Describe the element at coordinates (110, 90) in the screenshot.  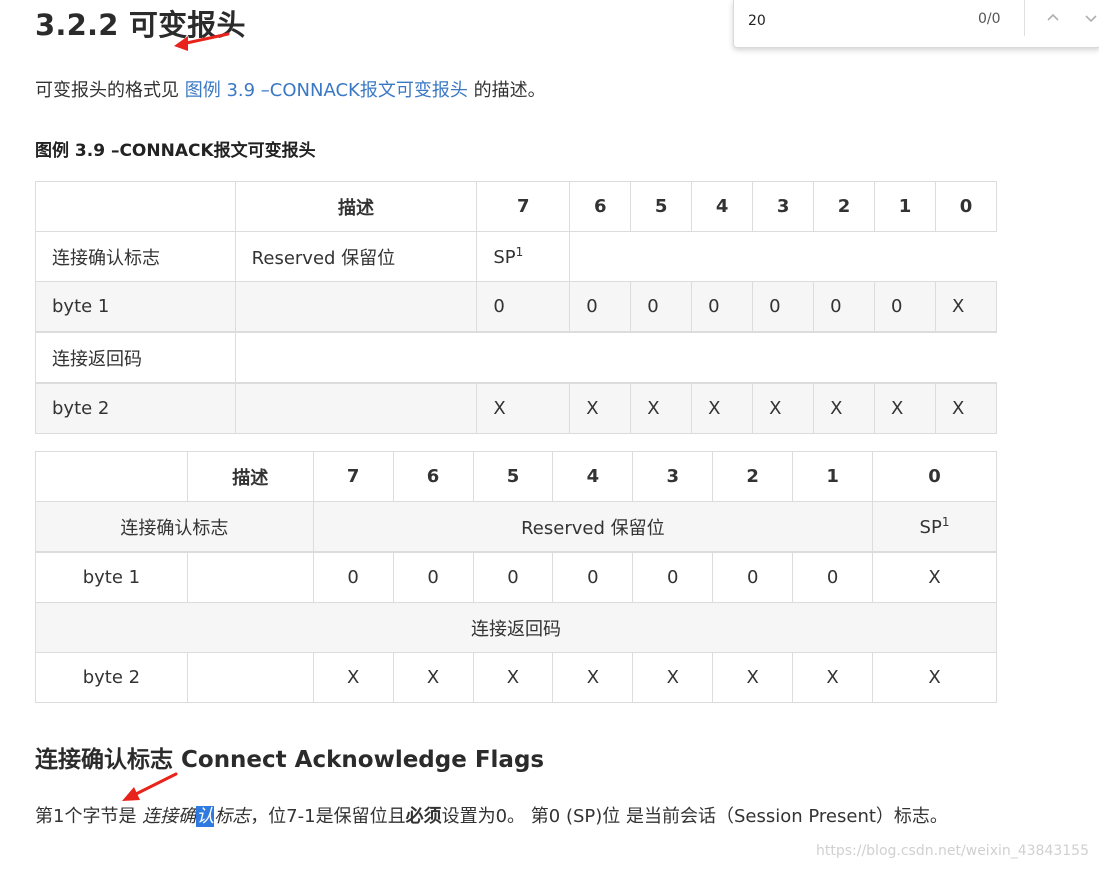
I see `intro-prefix: 可变报头的格式见` at that location.